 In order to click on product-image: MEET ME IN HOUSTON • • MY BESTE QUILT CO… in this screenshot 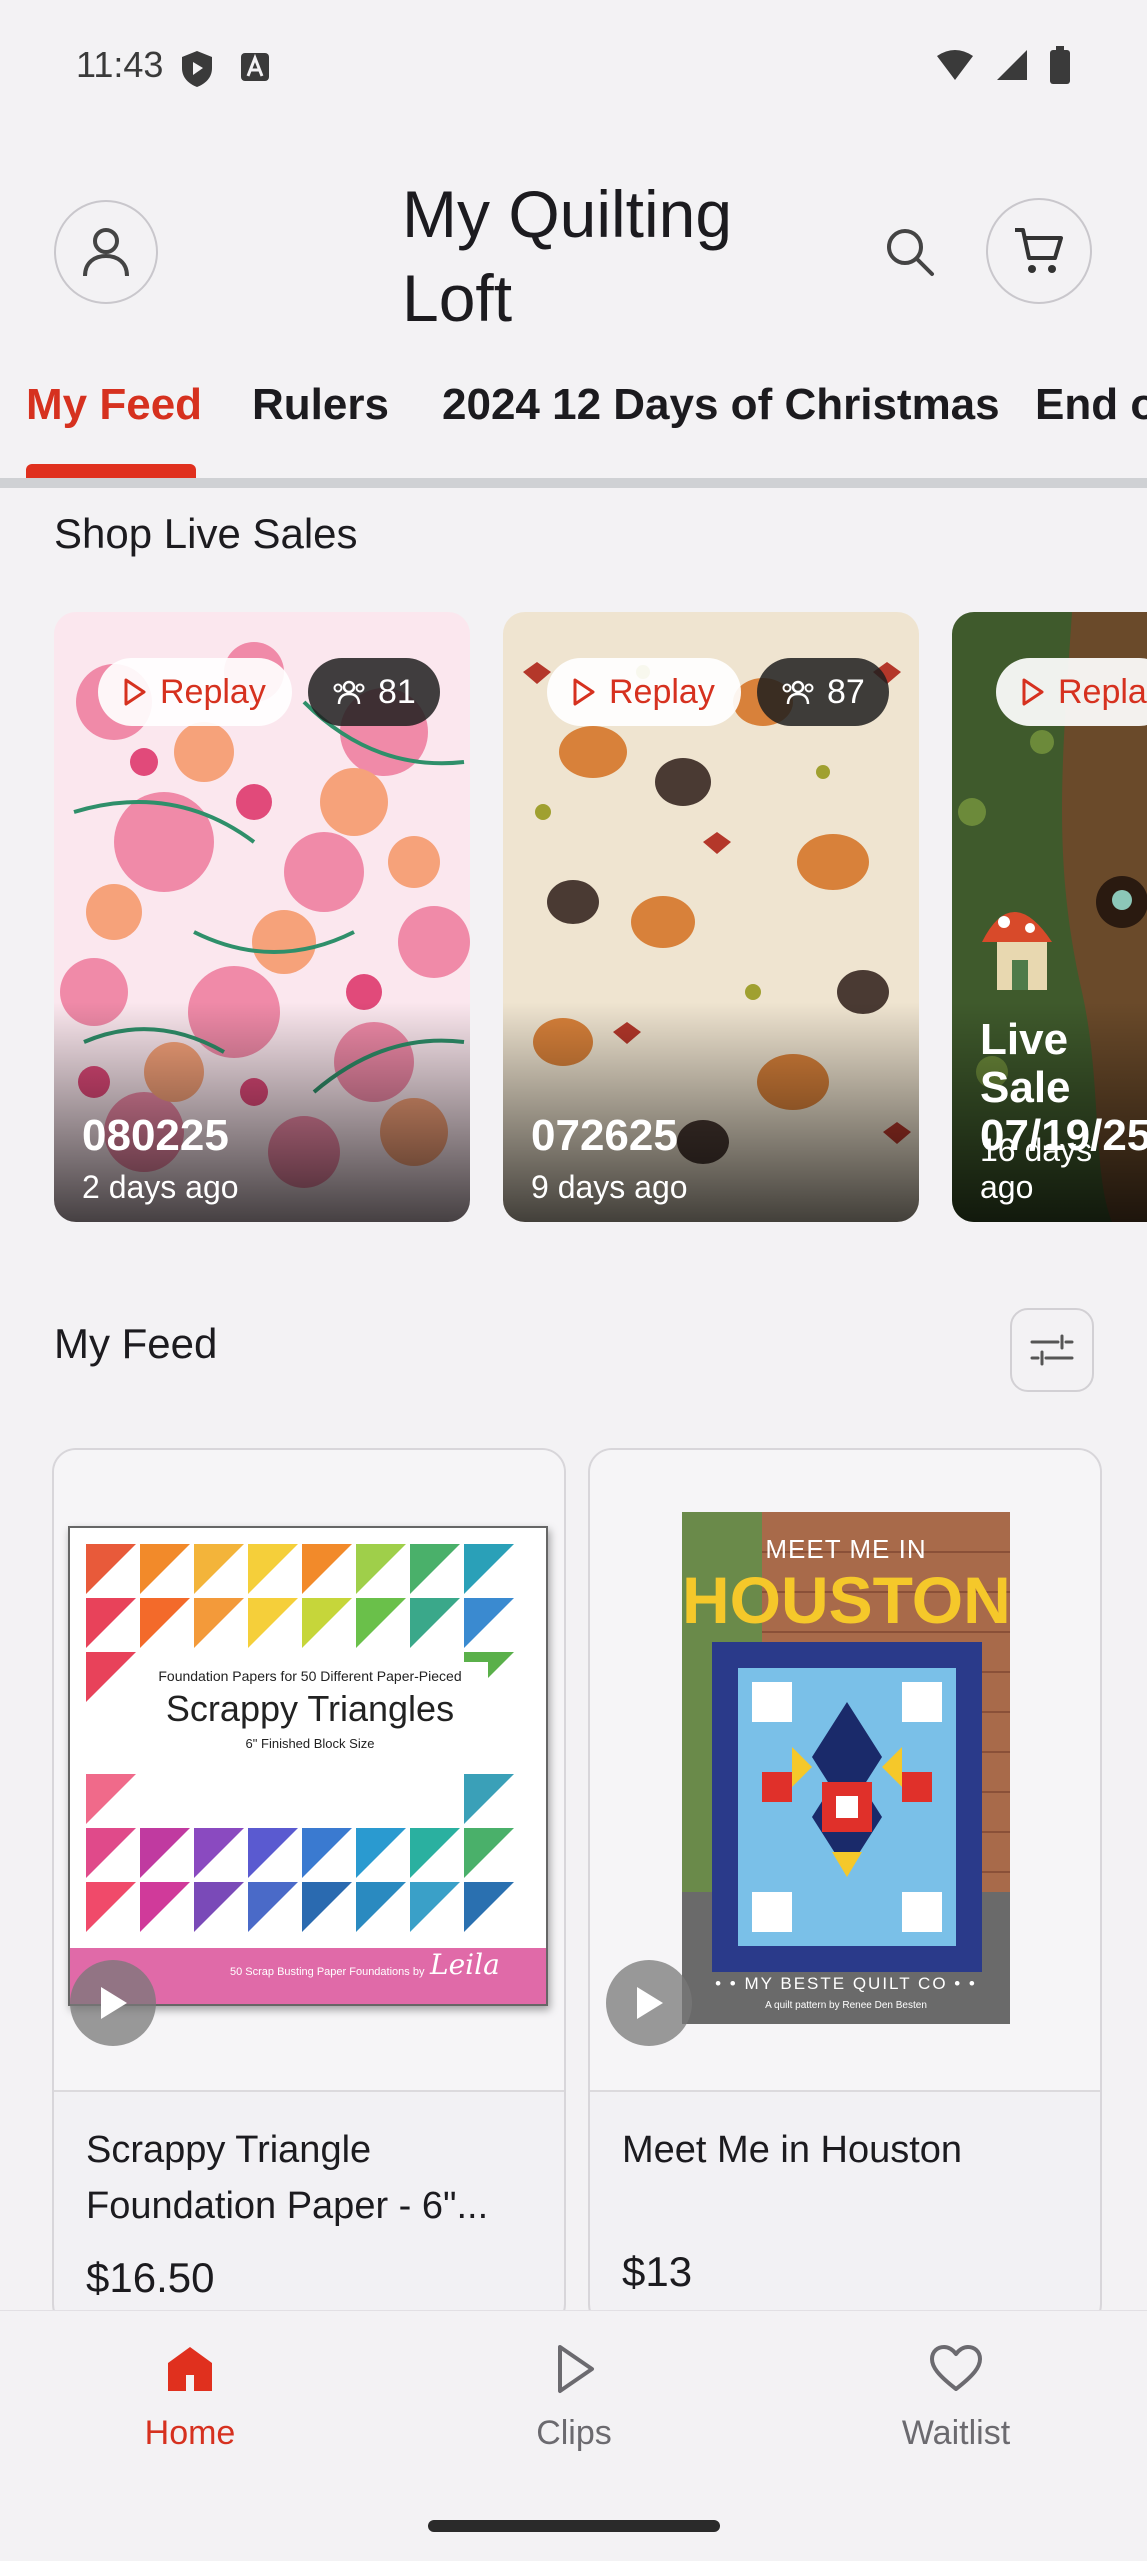, I will do `click(845, 1770)`.